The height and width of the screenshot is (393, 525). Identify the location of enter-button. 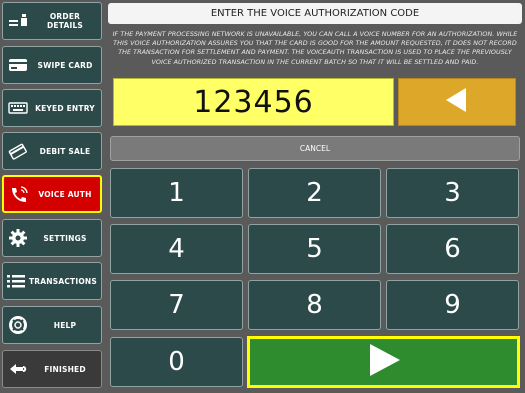
(383, 362).